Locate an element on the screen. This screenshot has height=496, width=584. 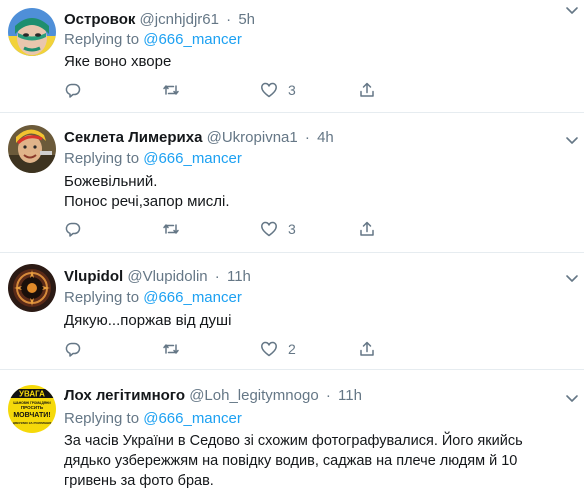
user-handle: @Loh_legitymnogo is located at coordinates (253, 395).